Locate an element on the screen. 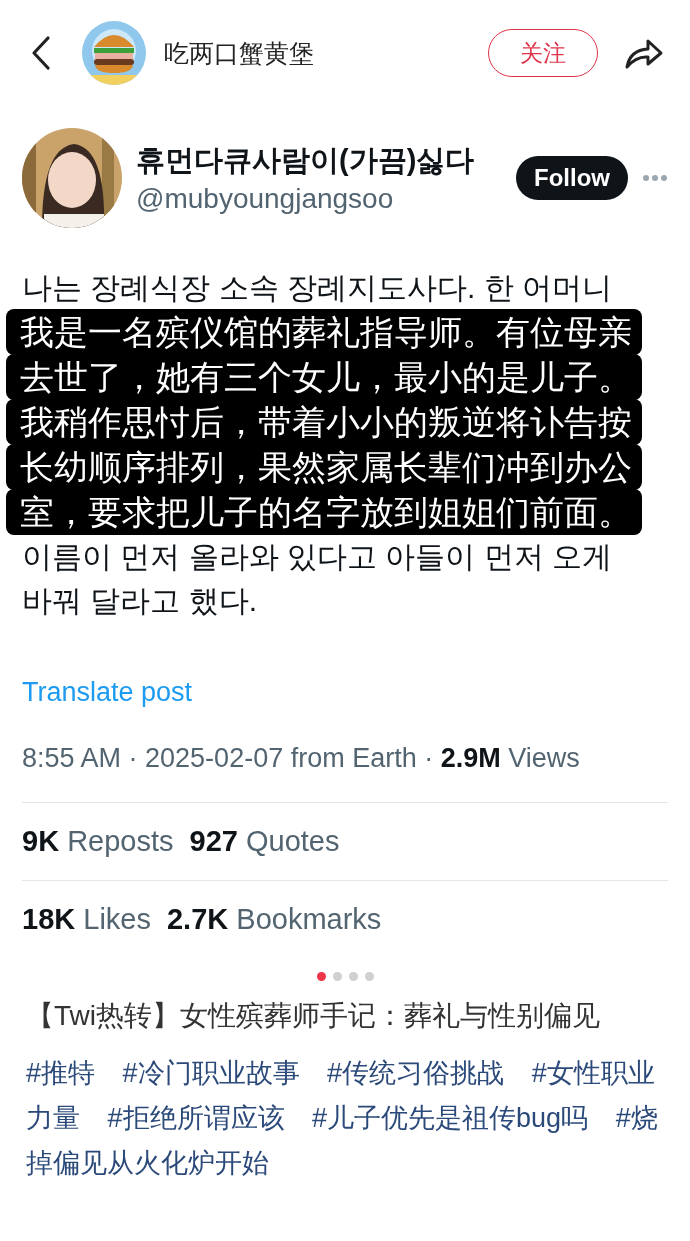 The image size is (690, 1241). translation-caption: 长幼顺序排列，果然家属长辈们冲到办公 is located at coordinates (324, 467).